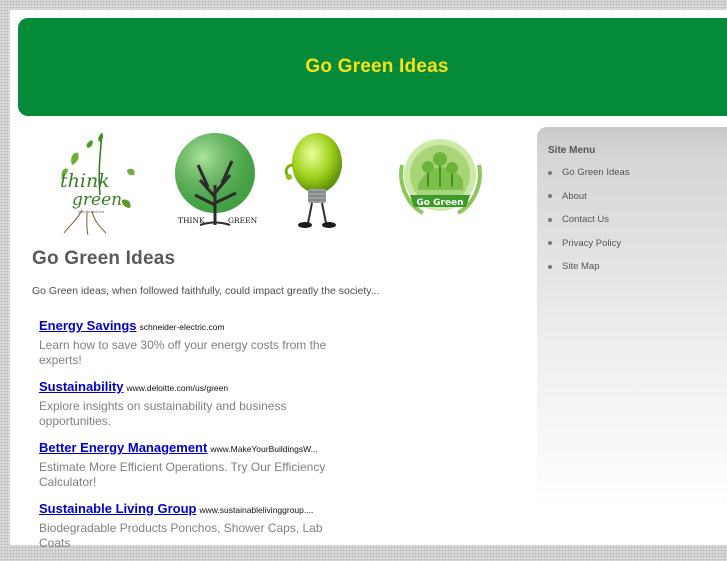  I want to click on menu-item-label: Privacy Policy, so click(592, 243).